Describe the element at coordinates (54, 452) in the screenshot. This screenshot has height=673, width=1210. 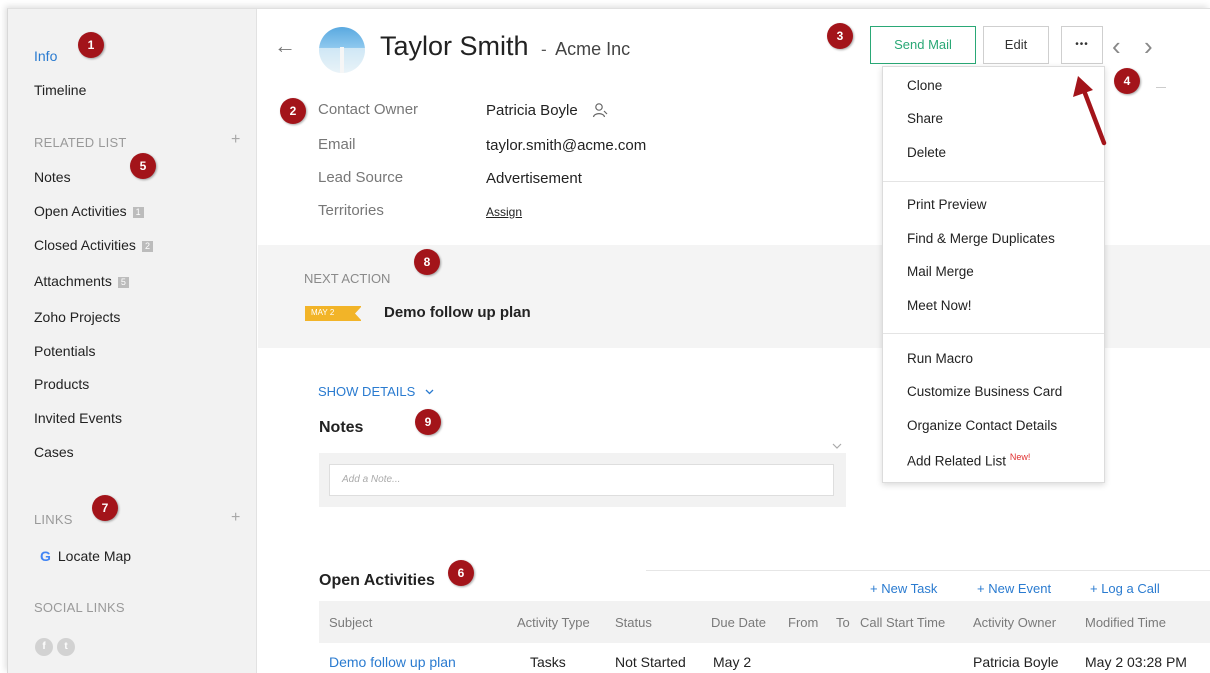
I see `sidebar-item-cases: Cases` at that location.